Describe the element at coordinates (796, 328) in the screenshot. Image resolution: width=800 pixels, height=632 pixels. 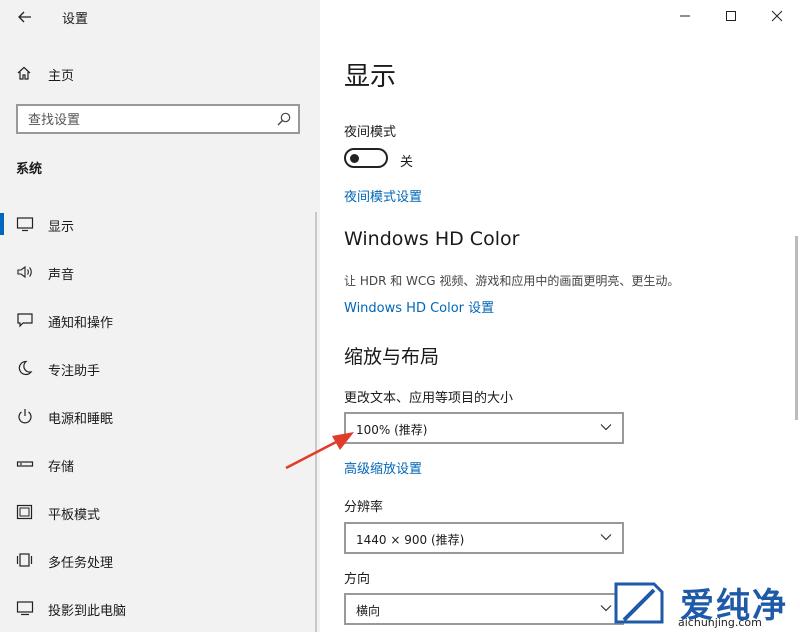
I see `main-scrollbar` at that location.